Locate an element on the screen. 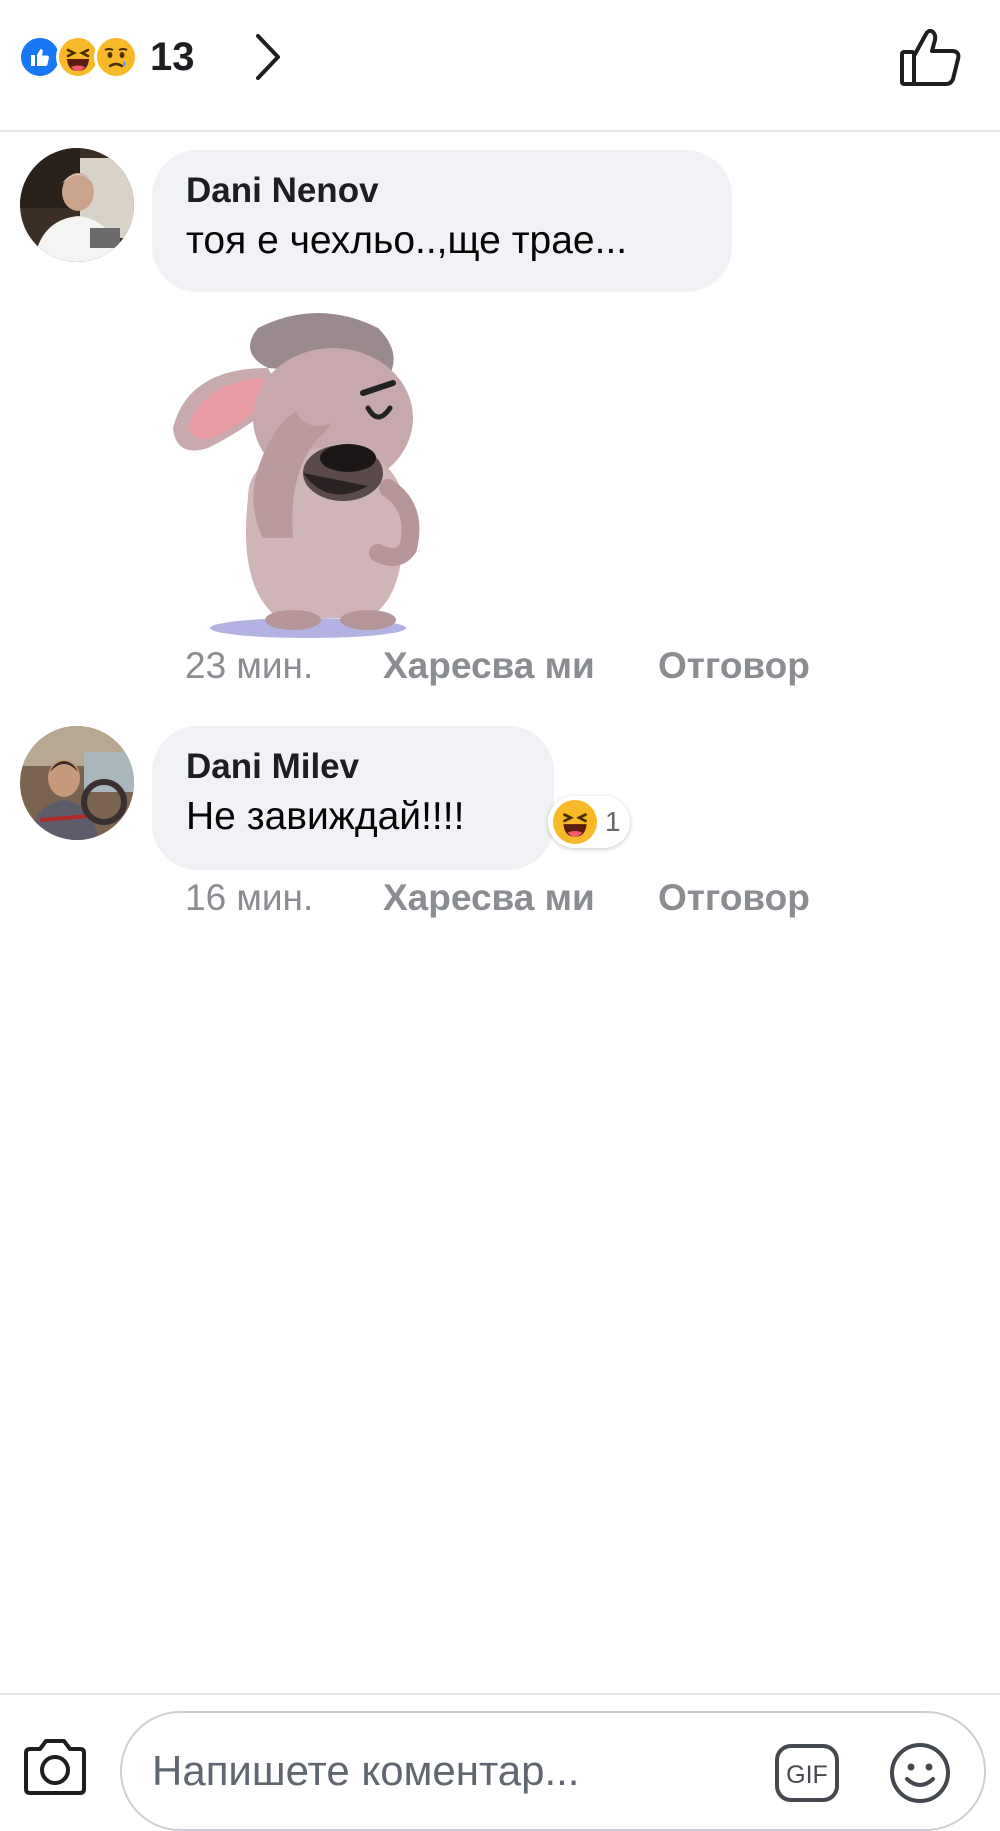 The height and width of the screenshot is (1831, 1000). gif-icon: GIF is located at coordinates (807, 1773).